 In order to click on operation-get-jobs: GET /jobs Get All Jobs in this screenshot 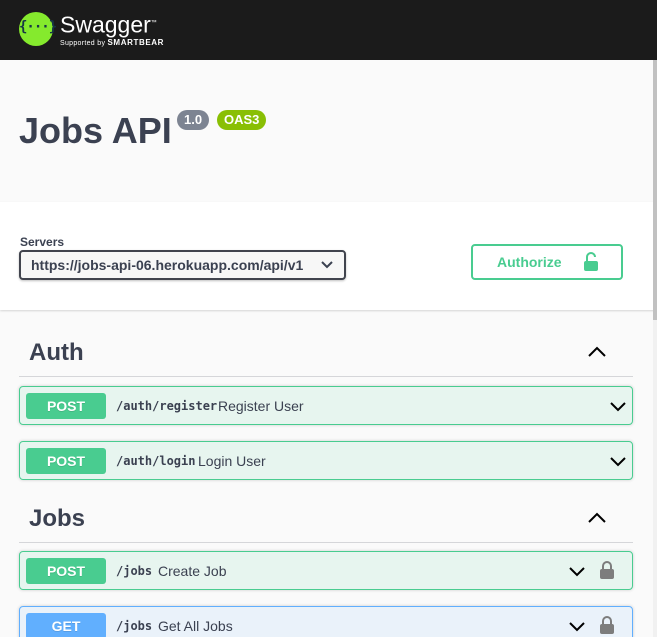, I will do `click(326, 621)`.